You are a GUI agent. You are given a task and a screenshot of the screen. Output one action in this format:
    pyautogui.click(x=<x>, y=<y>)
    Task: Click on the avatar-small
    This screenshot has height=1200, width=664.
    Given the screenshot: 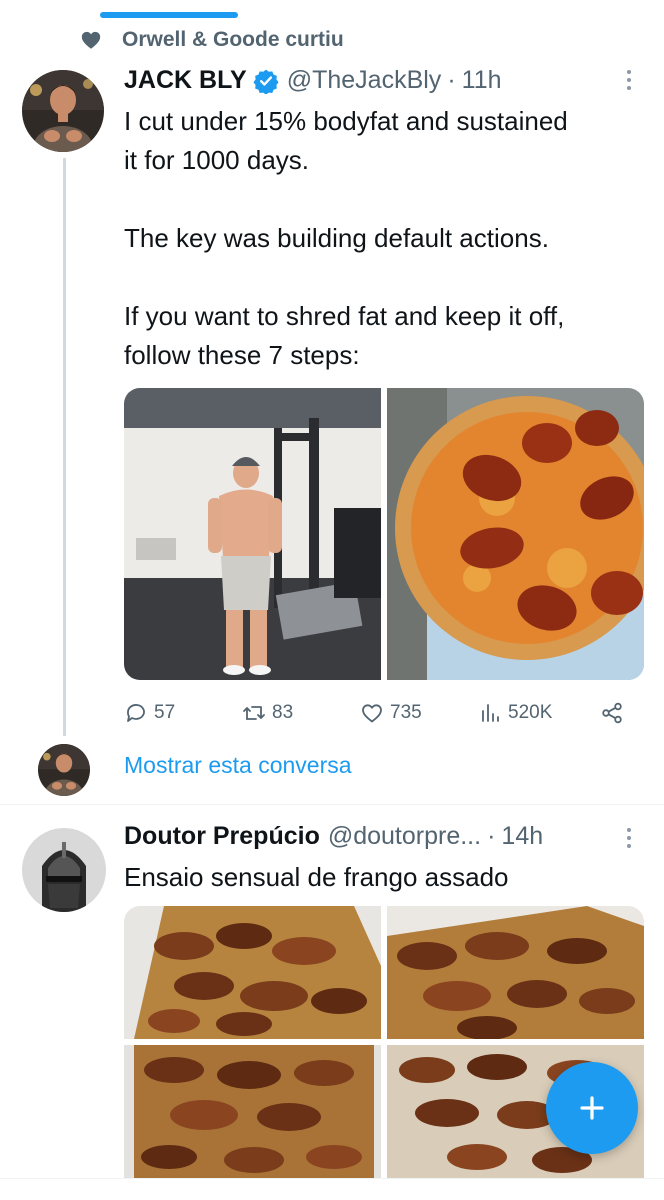 What is the action you would take?
    pyautogui.click(x=64, y=770)
    